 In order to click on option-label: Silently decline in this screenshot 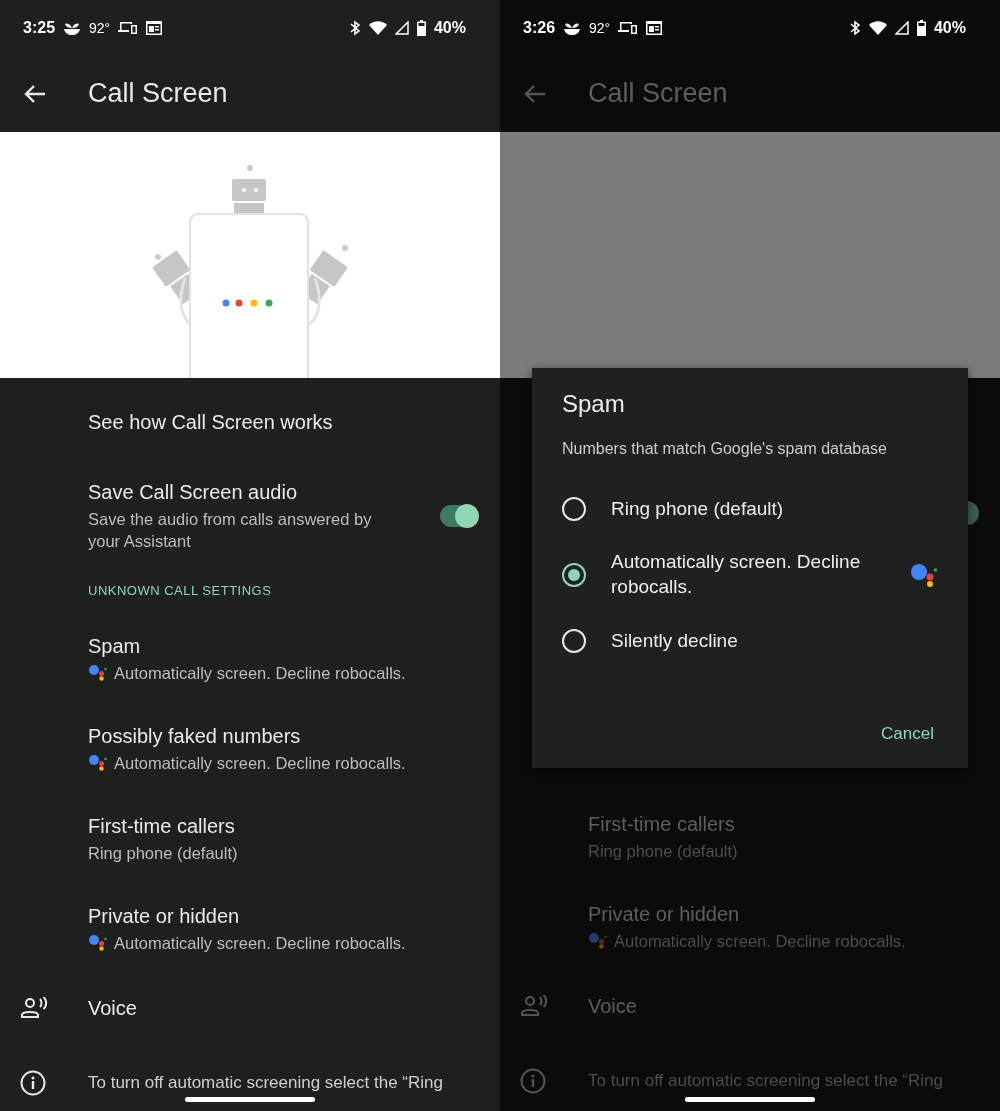, I will do `click(746, 641)`.